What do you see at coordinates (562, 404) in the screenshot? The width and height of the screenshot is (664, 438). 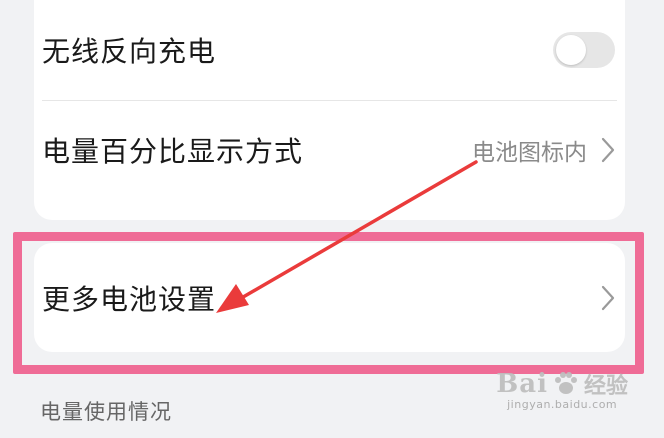 I see `watermark-url: jingyan.baidu.com` at bounding box center [562, 404].